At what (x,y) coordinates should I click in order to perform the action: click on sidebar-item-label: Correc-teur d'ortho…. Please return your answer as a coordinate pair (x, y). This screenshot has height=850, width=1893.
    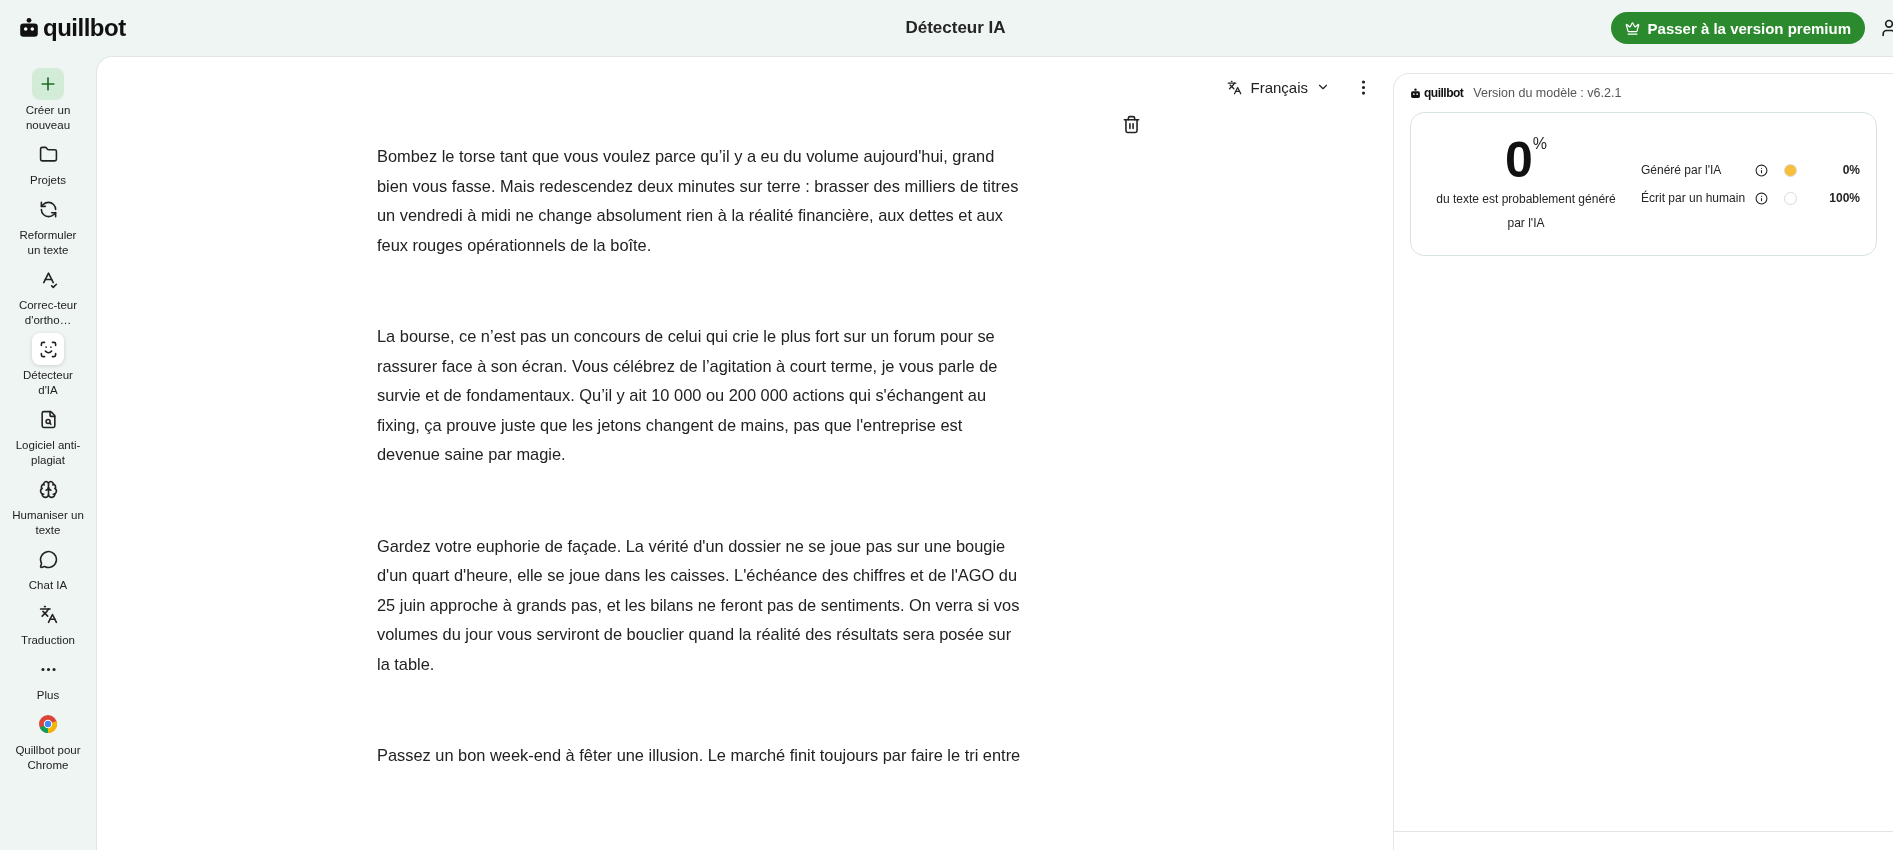
    Looking at the image, I should click on (48, 313).